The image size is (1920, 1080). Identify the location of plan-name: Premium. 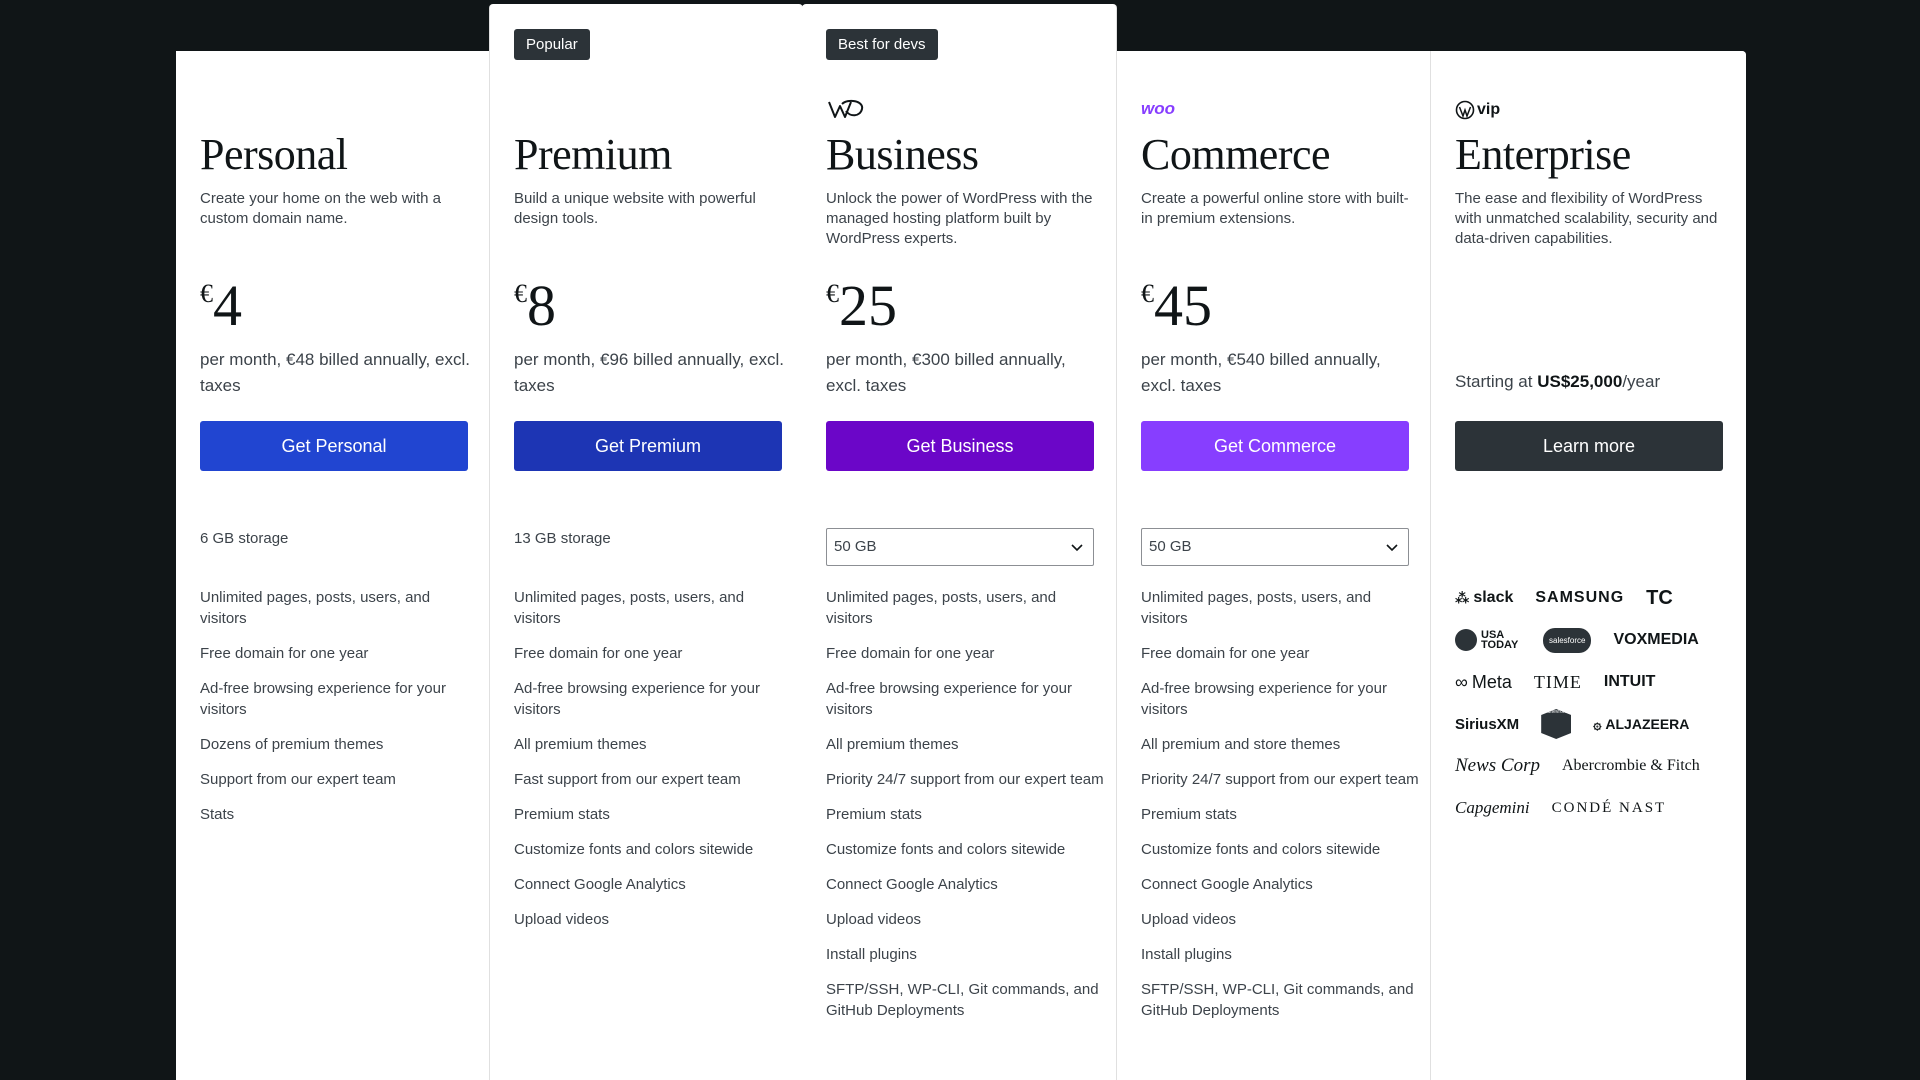
(593, 154).